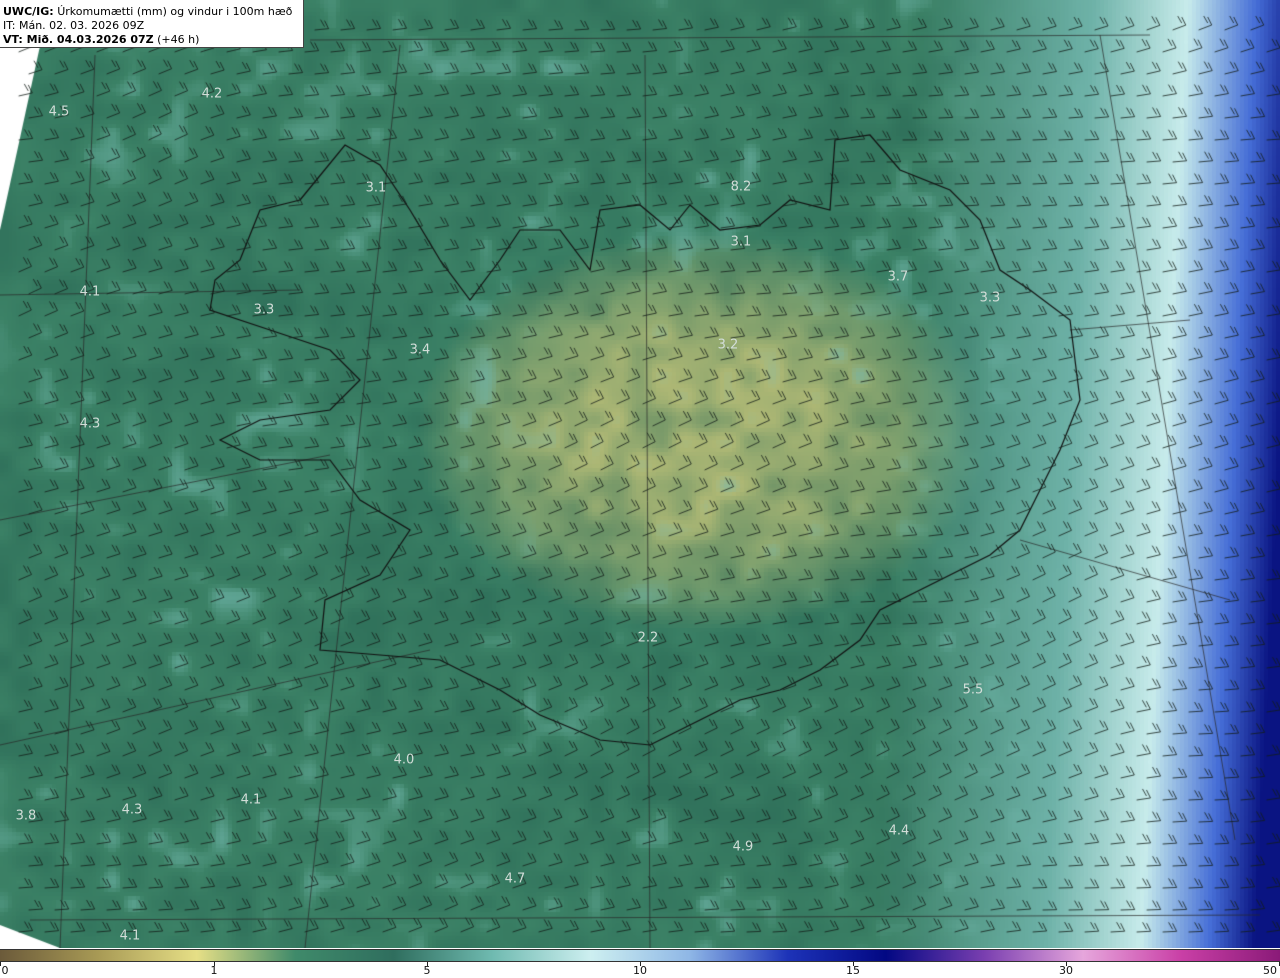  I want to click on field-value-label: 3.7, so click(898, 277).